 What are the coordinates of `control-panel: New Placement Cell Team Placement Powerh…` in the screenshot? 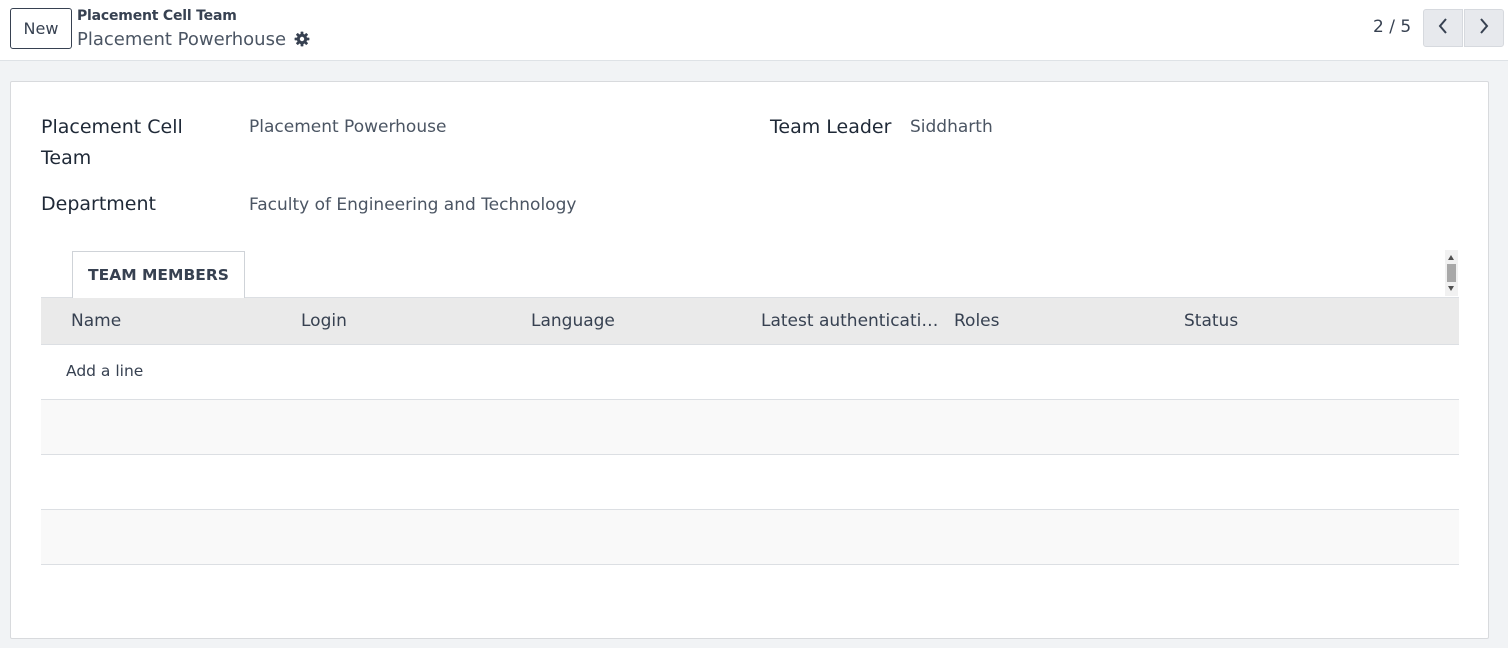 It's located at (754, 30).